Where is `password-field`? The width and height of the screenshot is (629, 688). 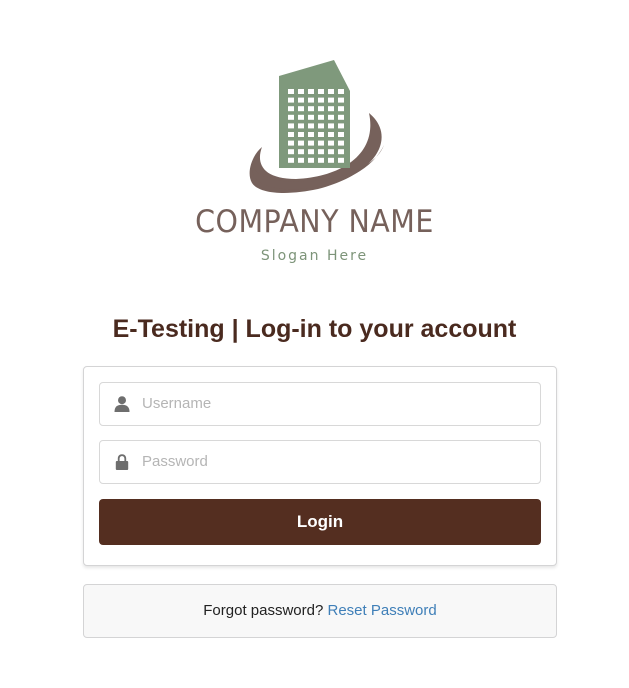 password-field is located at coordinates (320, 462).